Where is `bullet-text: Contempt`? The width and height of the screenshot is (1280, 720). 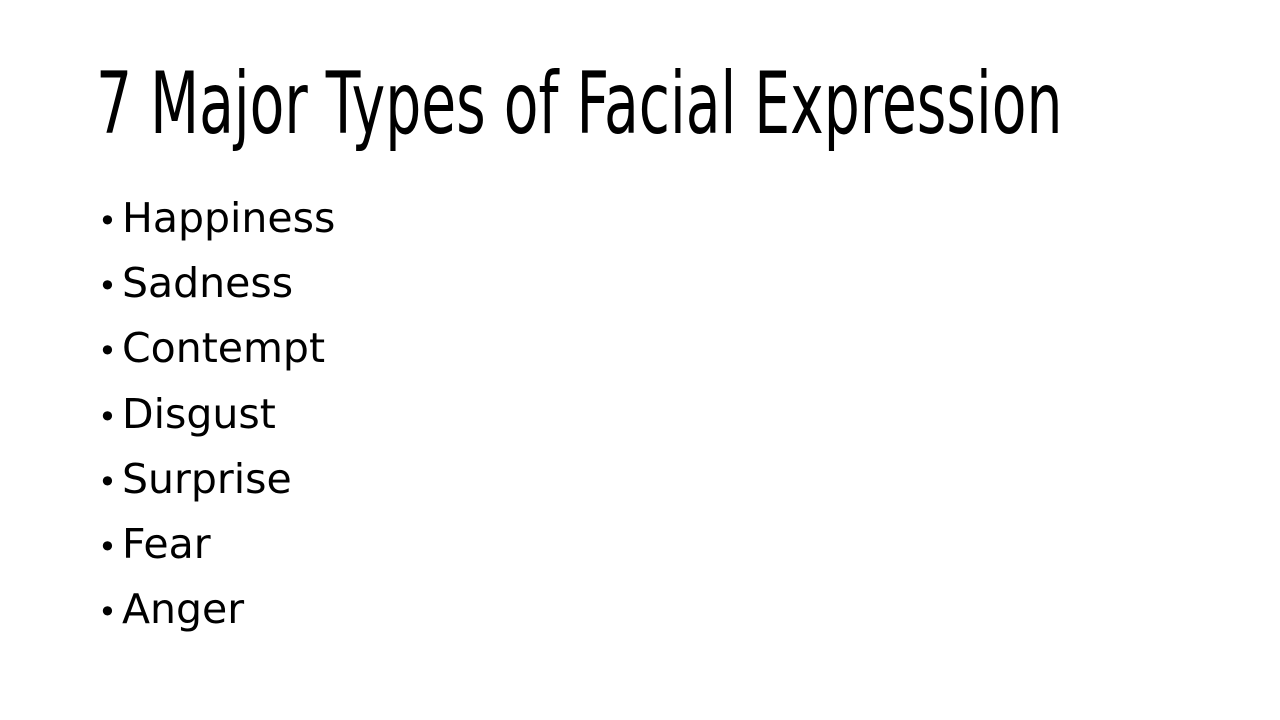 bullet-text: Contempt is located at coordinates (224, 348).